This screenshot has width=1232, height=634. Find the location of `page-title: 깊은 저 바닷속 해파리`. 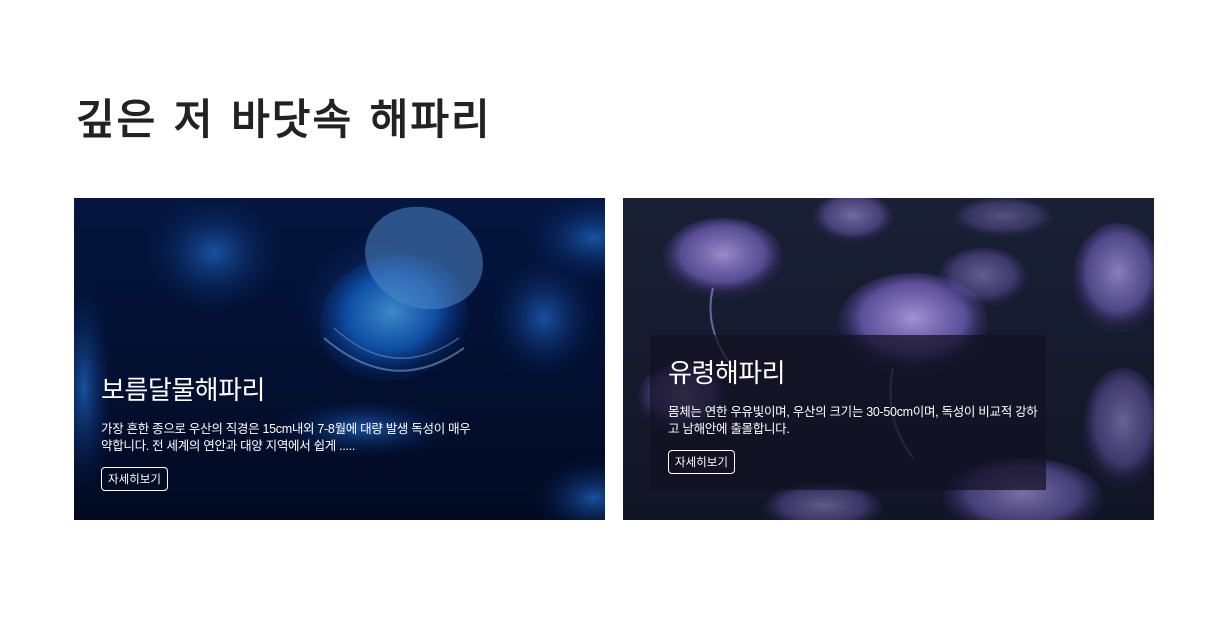

page-title: 깊은 저 바닷속 해파리 is located at coordinates (284, 119).